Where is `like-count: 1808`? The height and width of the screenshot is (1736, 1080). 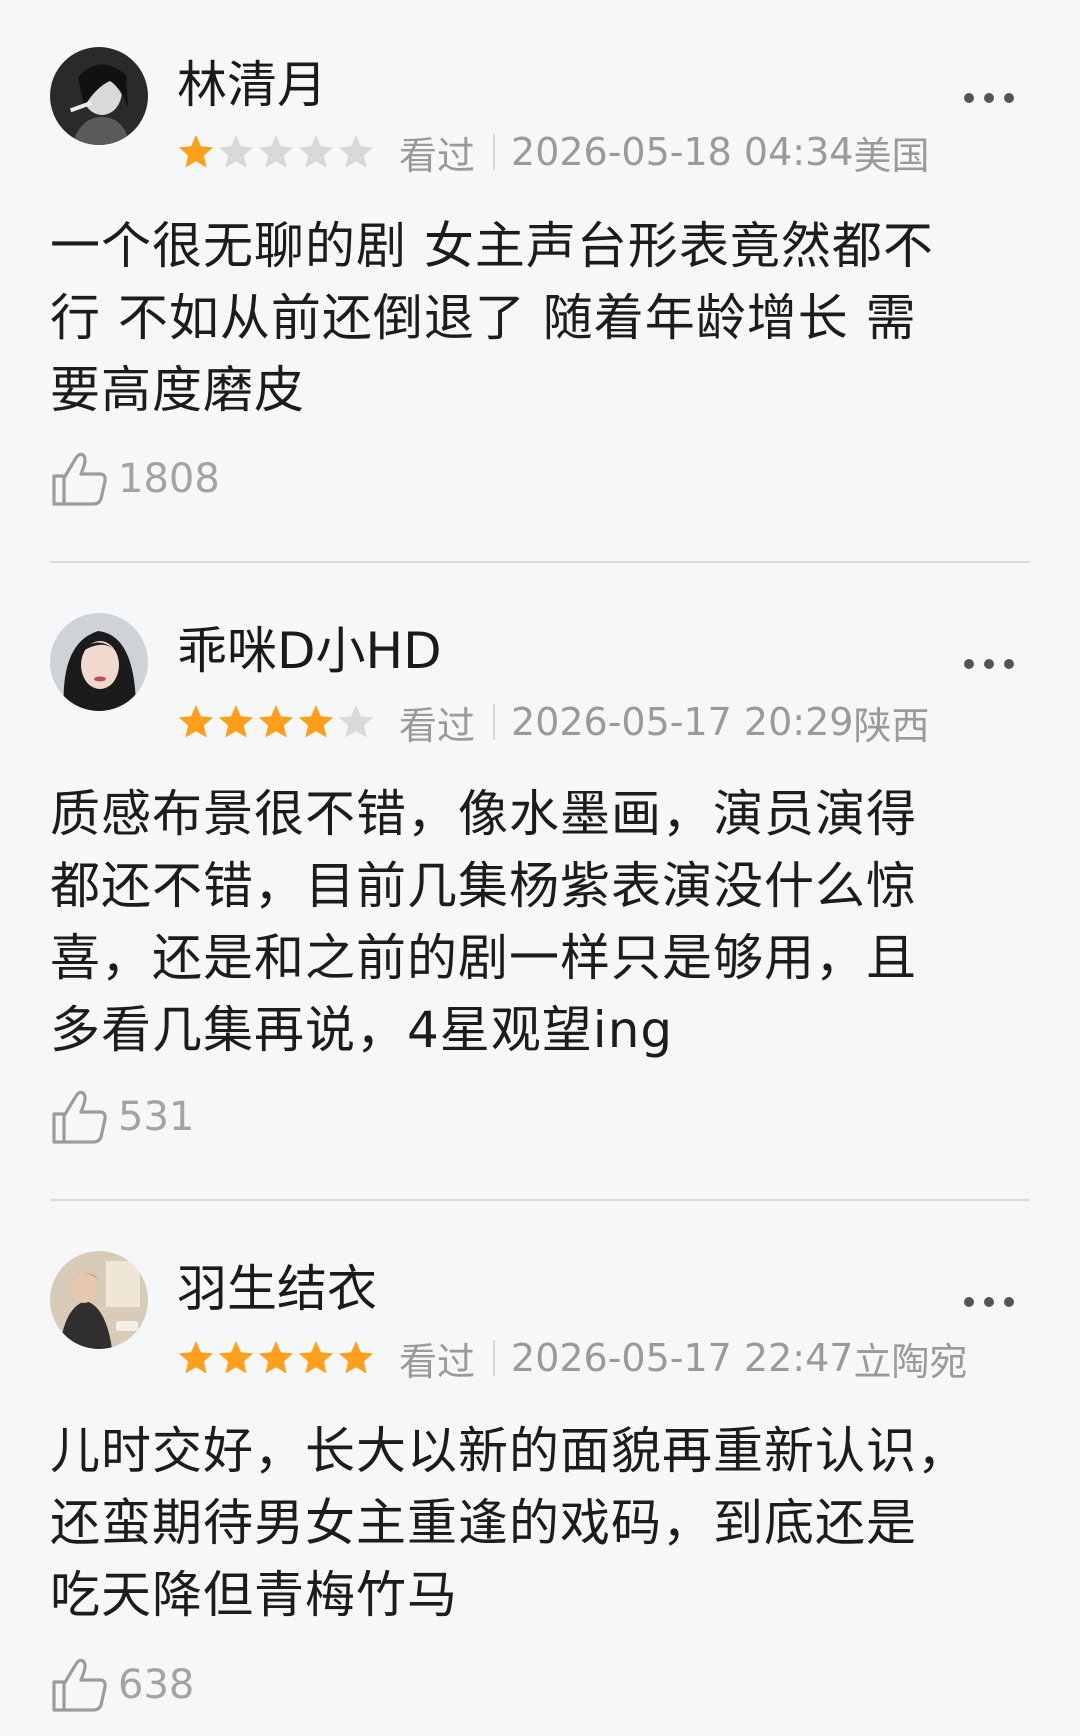 like-count: 1808 is located at coordinates (169, 479).